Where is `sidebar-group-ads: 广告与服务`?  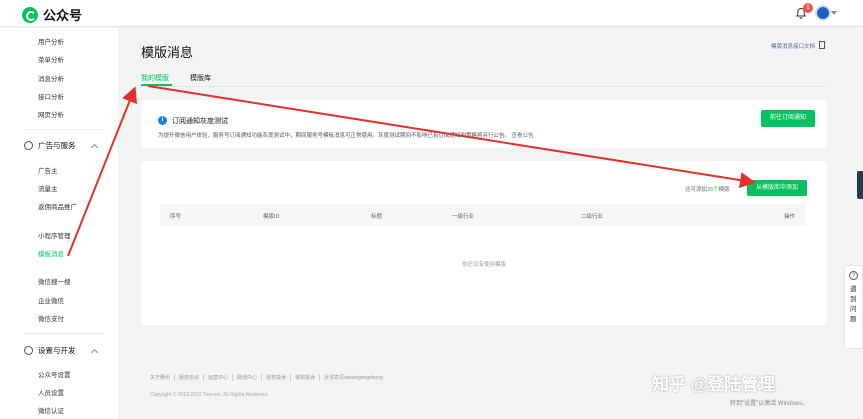 sidebar-group-ads: 广告与服务 is located at coordinates (50, 145).